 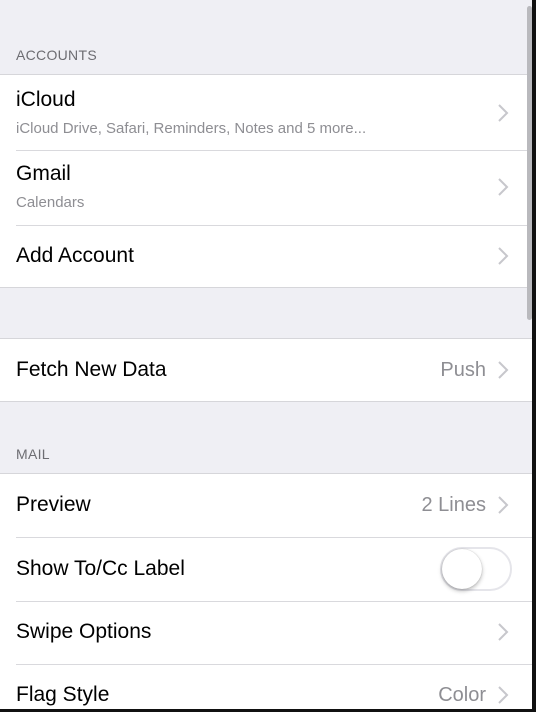 What do you see at coordinates (534, 356) in the screenshot?
I see `device-frame-edge` at bounding box center [534, 356].